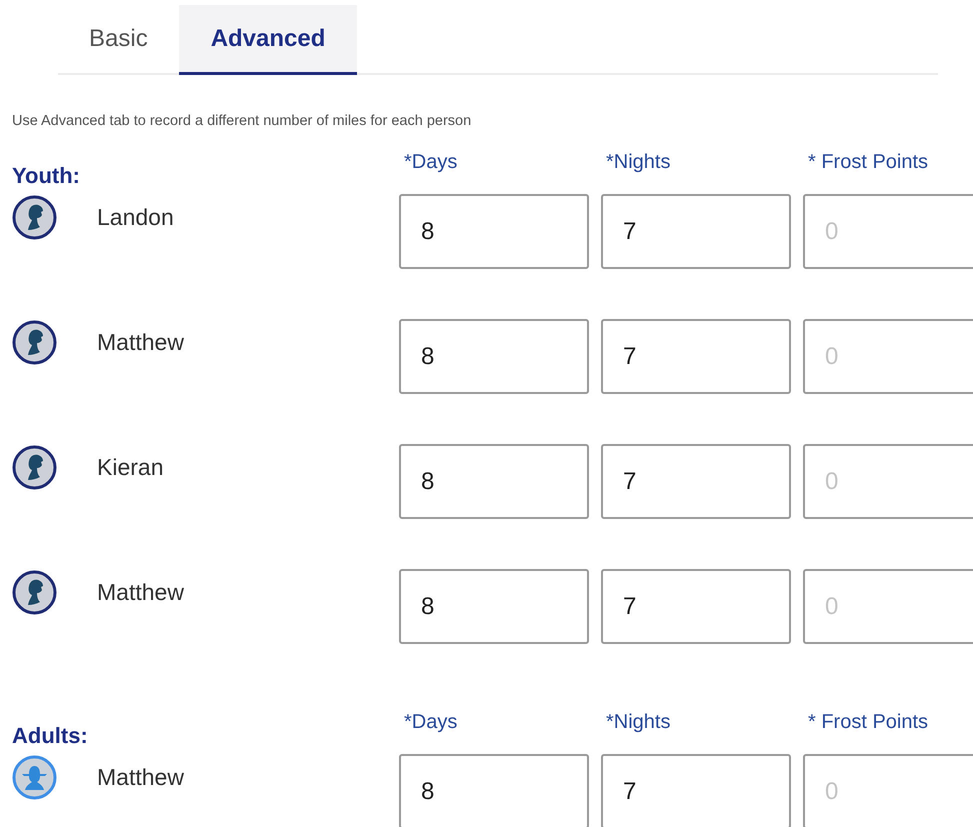 This screenshot has width=973, height=827. What do you see at coordinates (118, 40) in the screenshot?
I see `tab: Basic` at bounding box center [118, 40].